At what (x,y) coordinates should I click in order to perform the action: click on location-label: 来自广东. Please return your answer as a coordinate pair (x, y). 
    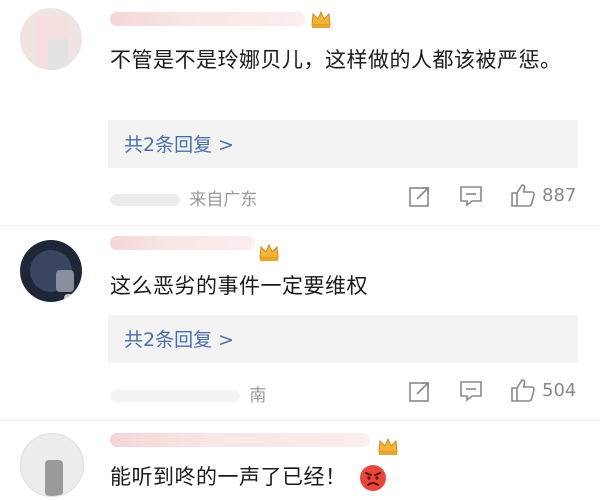
    Looking at the image, I should click on (223, 200).